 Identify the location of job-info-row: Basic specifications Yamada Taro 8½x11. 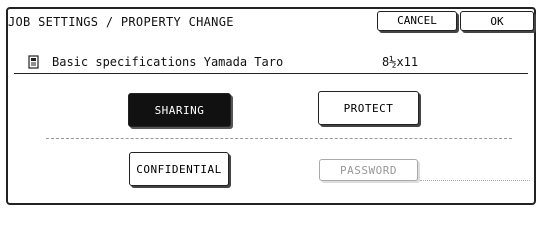
(271, 63).